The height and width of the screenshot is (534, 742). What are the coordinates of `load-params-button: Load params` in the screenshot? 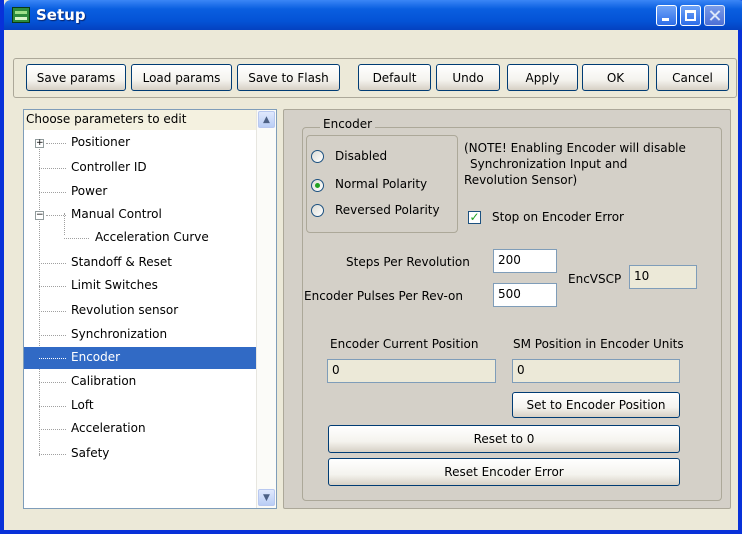 It's located at (181, 77).